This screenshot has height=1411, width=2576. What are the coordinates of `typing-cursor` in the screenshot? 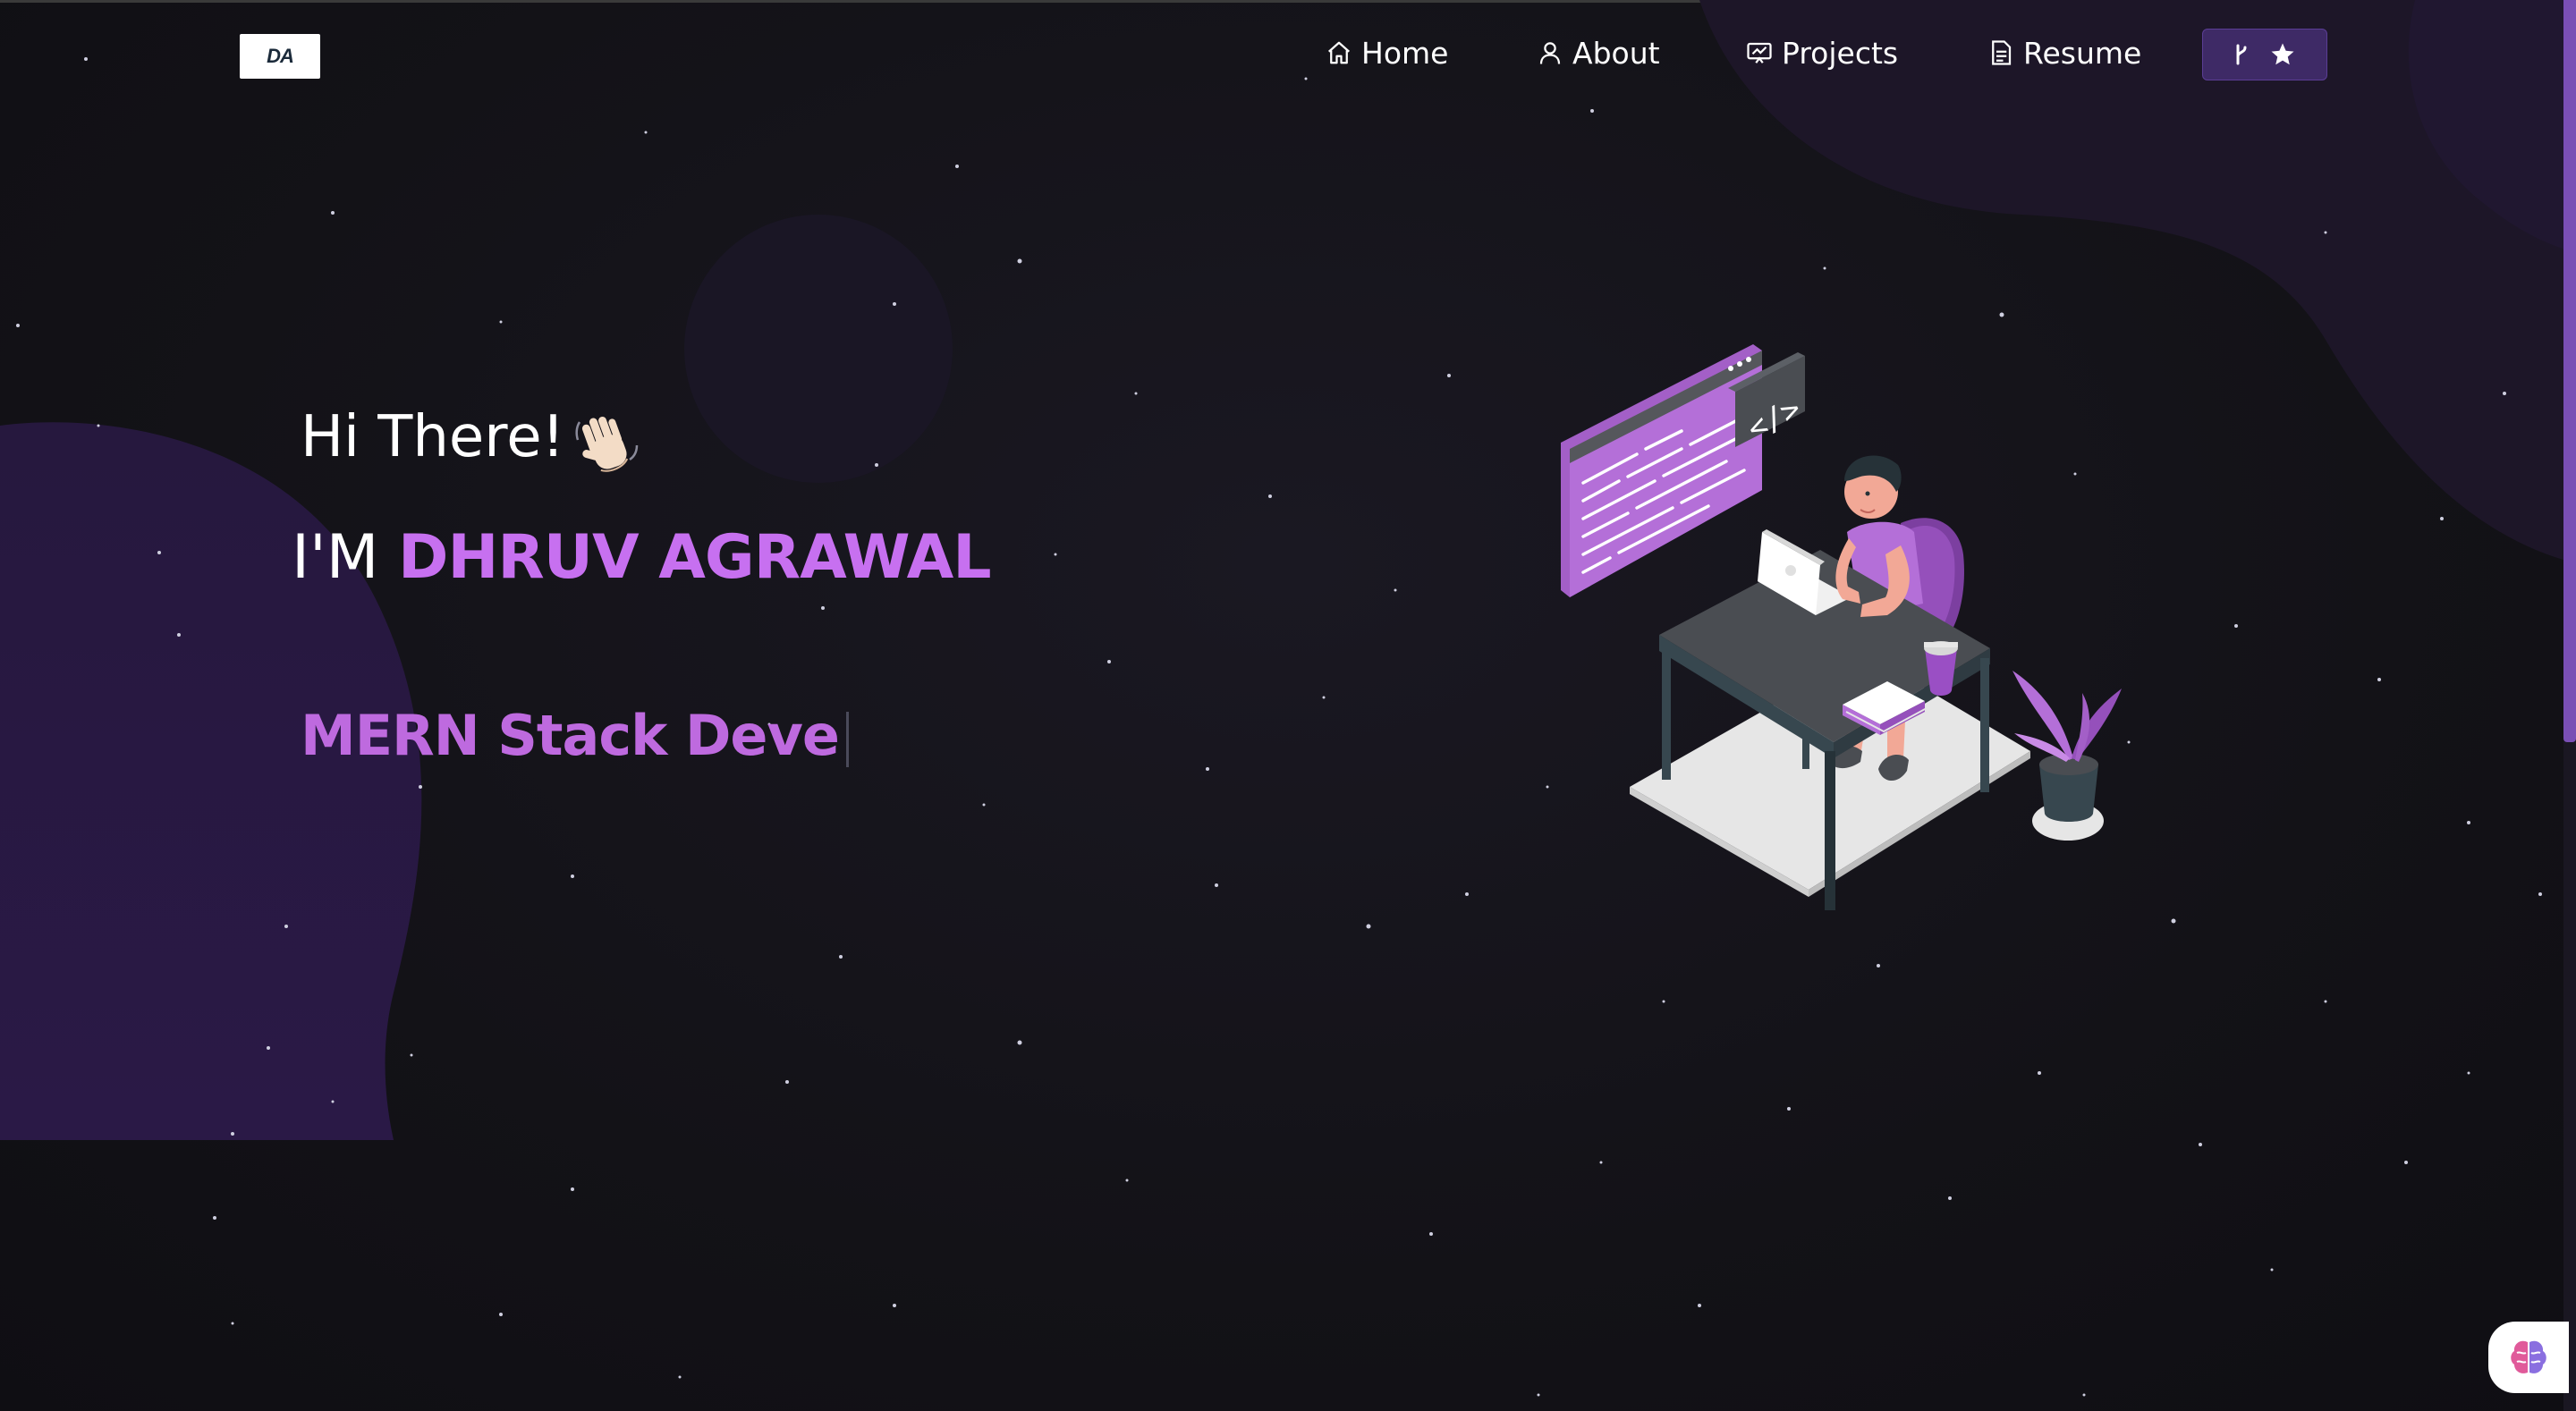 It's located at (847, 739).